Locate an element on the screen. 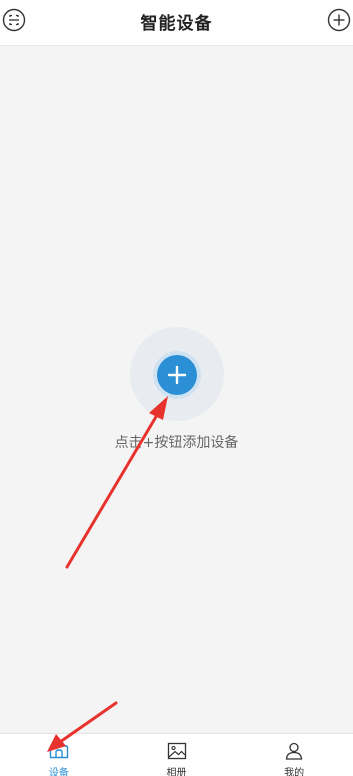  add-device-area is located at coordinates (177, 374).